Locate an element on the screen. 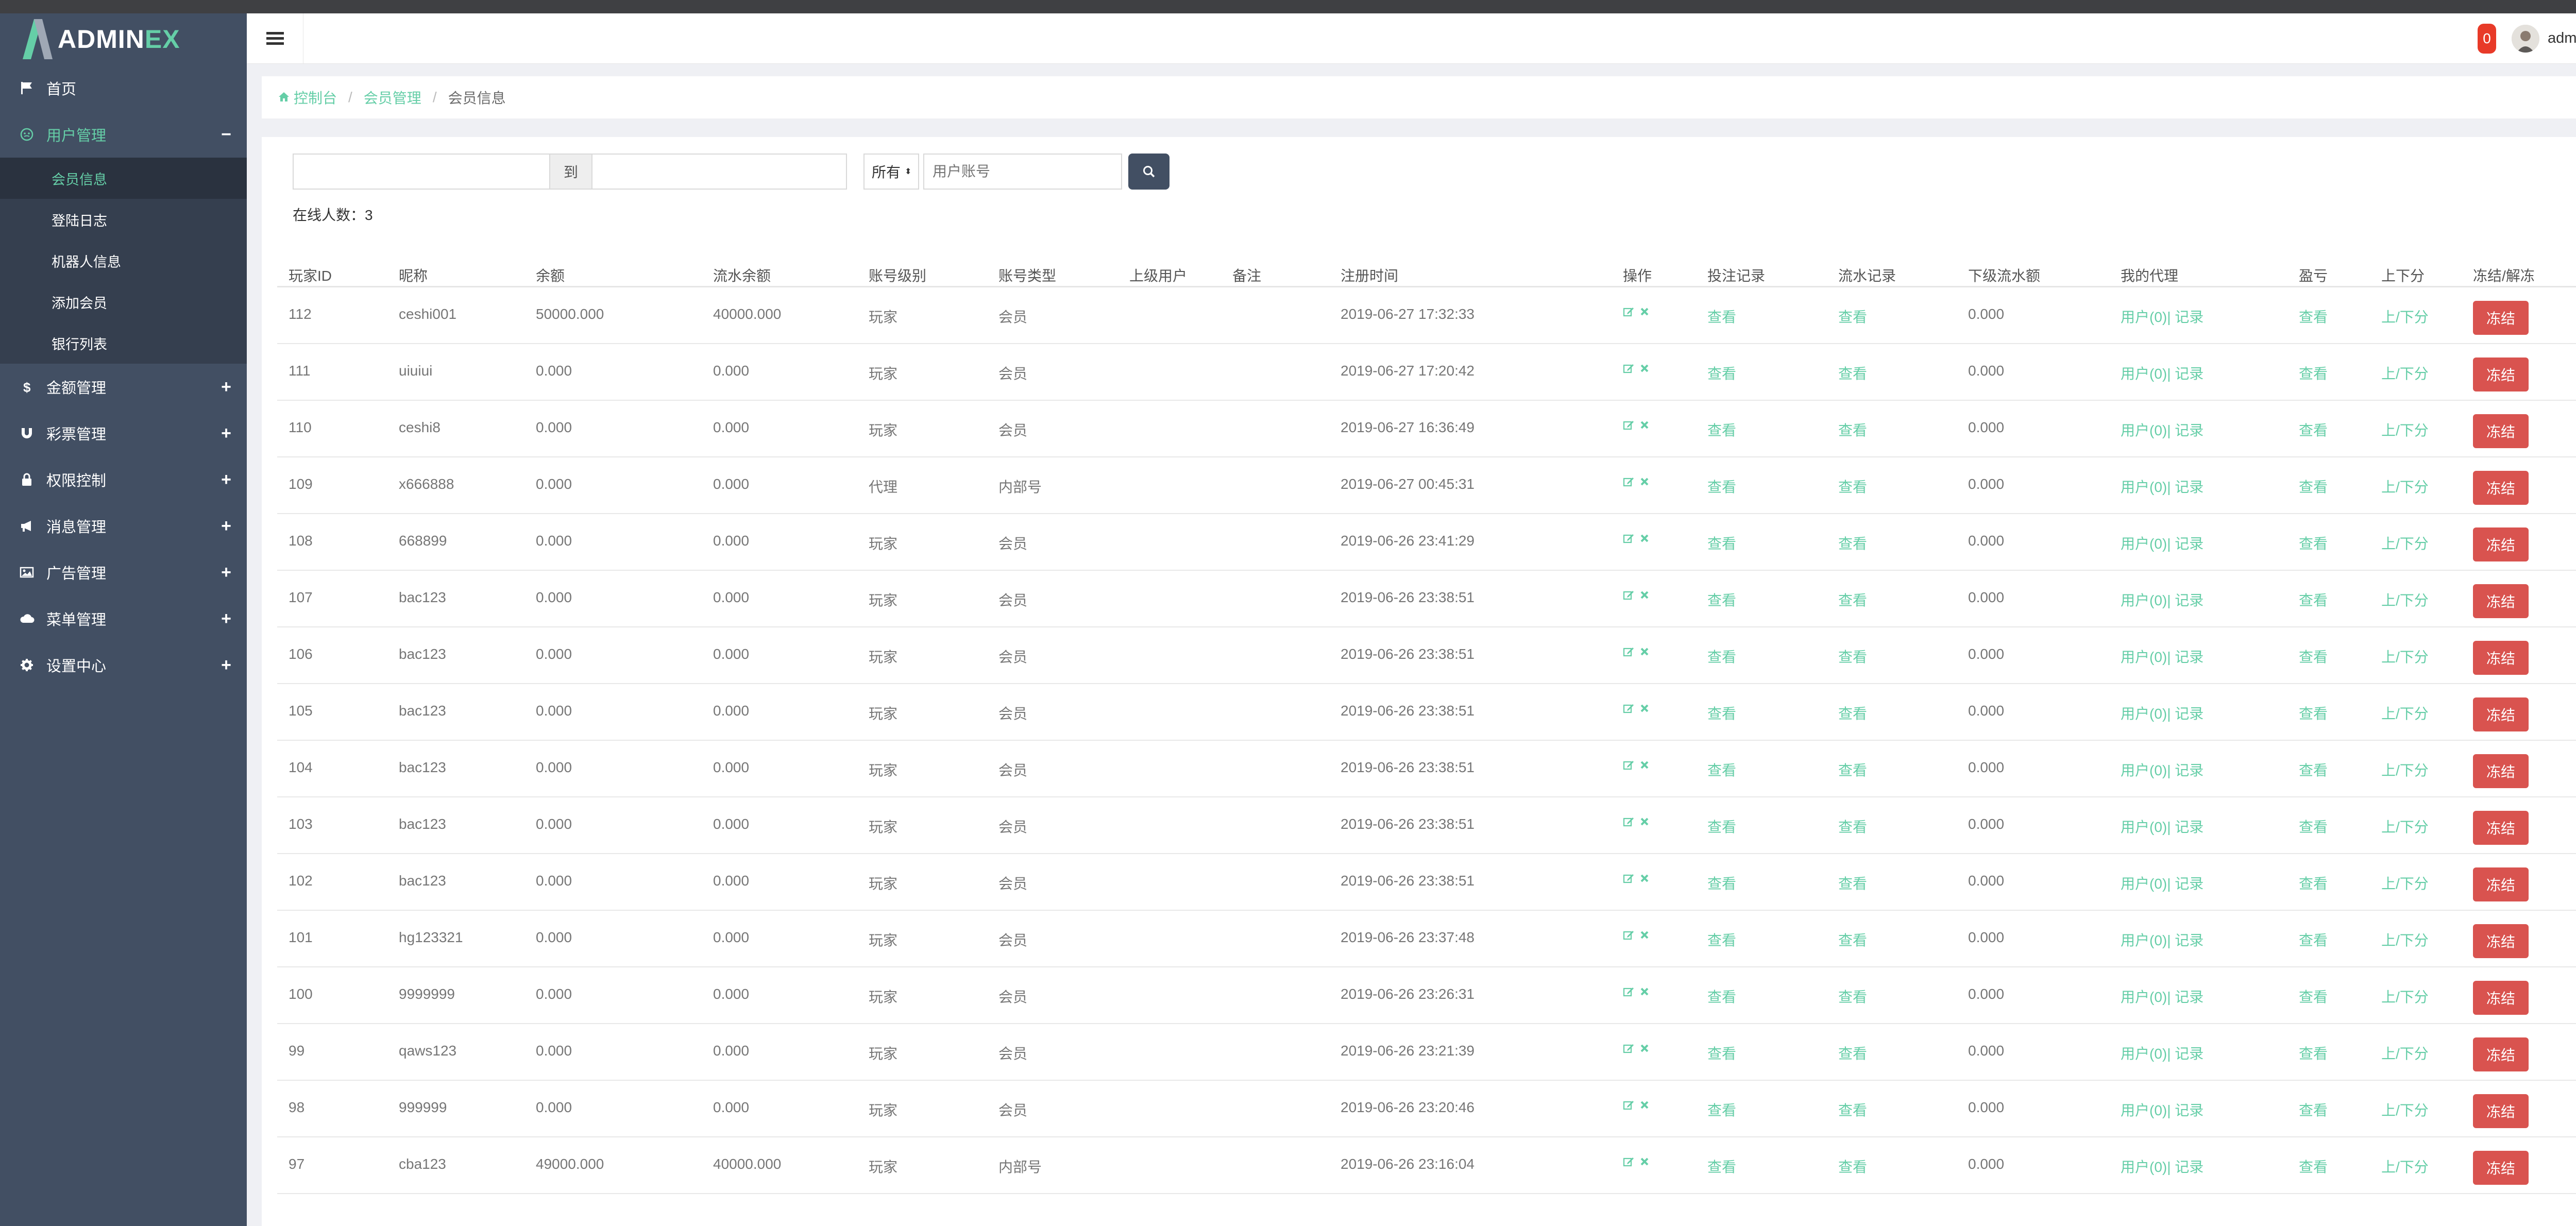 The image size is (2576, 1226). date-from-input is located at coordinates (421, 172).